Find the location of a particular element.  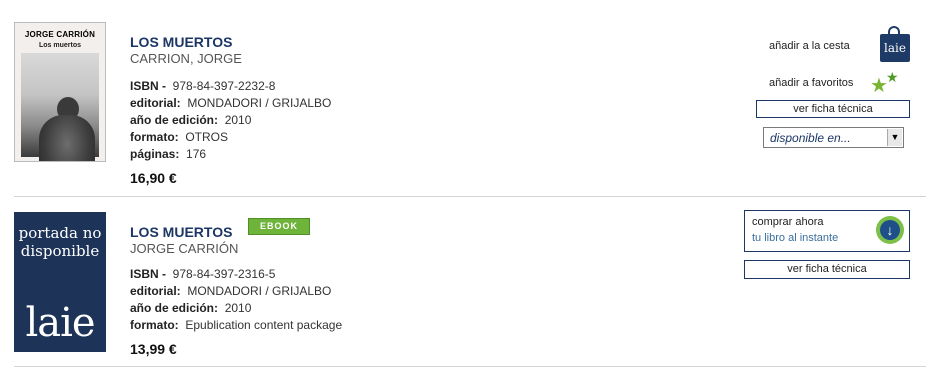

shopping-bag-icon: laie is located at coordinates (895, 44).